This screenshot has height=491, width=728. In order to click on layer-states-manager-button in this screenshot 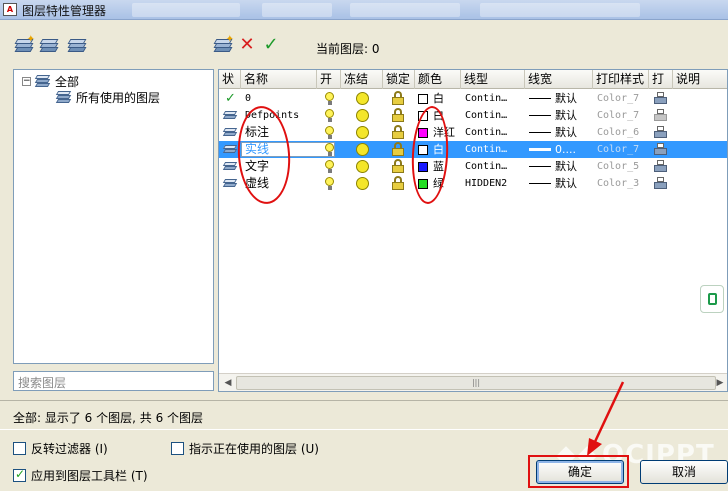, I will do `click(77, 45)`.